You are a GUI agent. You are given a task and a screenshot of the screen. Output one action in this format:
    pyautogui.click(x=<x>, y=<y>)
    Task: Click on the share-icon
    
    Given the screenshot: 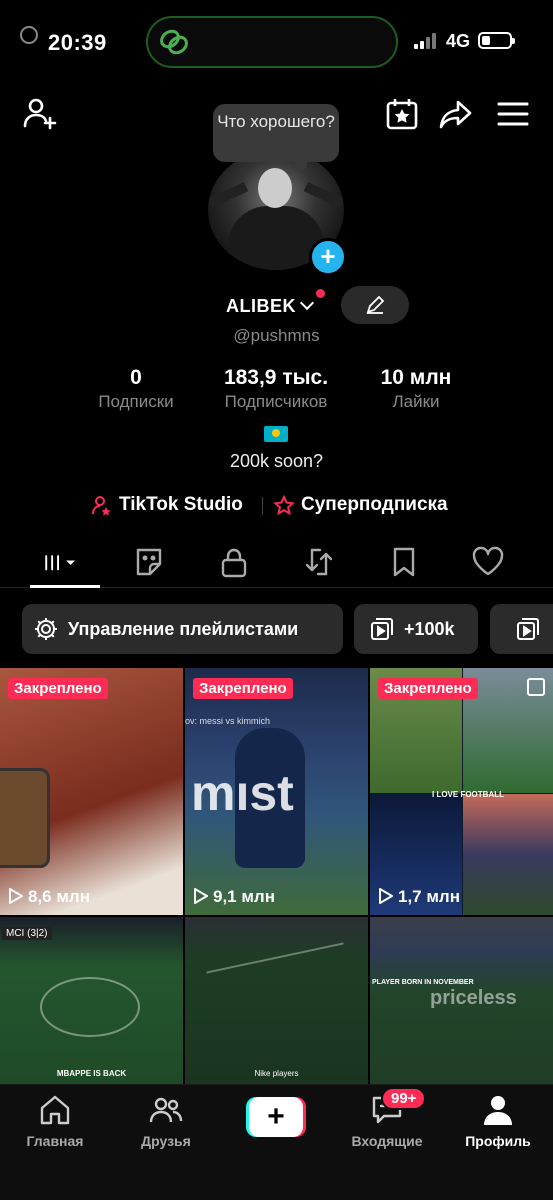 What is the action you would take?
    pyautogui.click(x=456, y=114)
    